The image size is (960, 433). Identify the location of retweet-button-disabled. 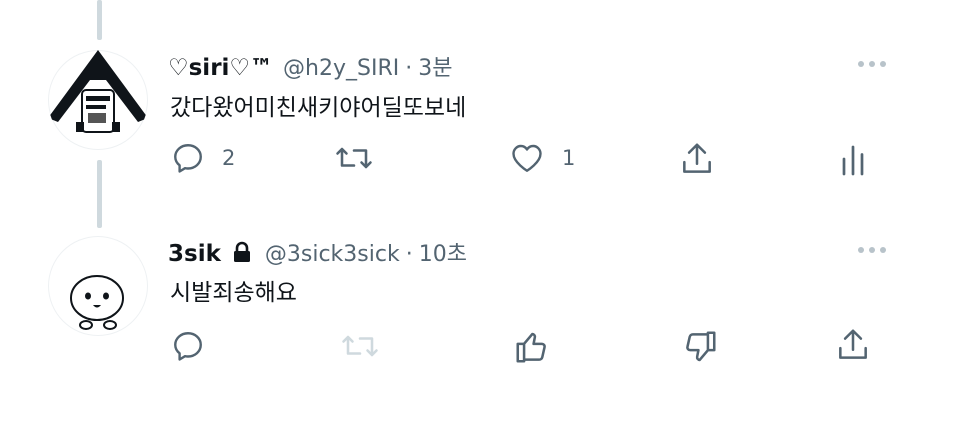
(360, 346).